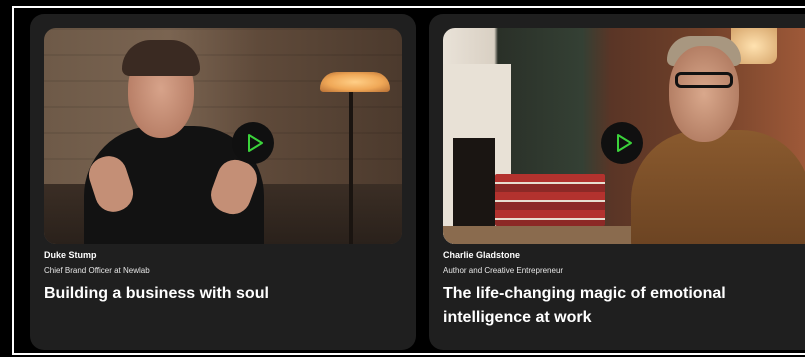 The width and height of the screenshot is (805, 357). I want to click on video-title: Building a business with soul, so click(156, 294).